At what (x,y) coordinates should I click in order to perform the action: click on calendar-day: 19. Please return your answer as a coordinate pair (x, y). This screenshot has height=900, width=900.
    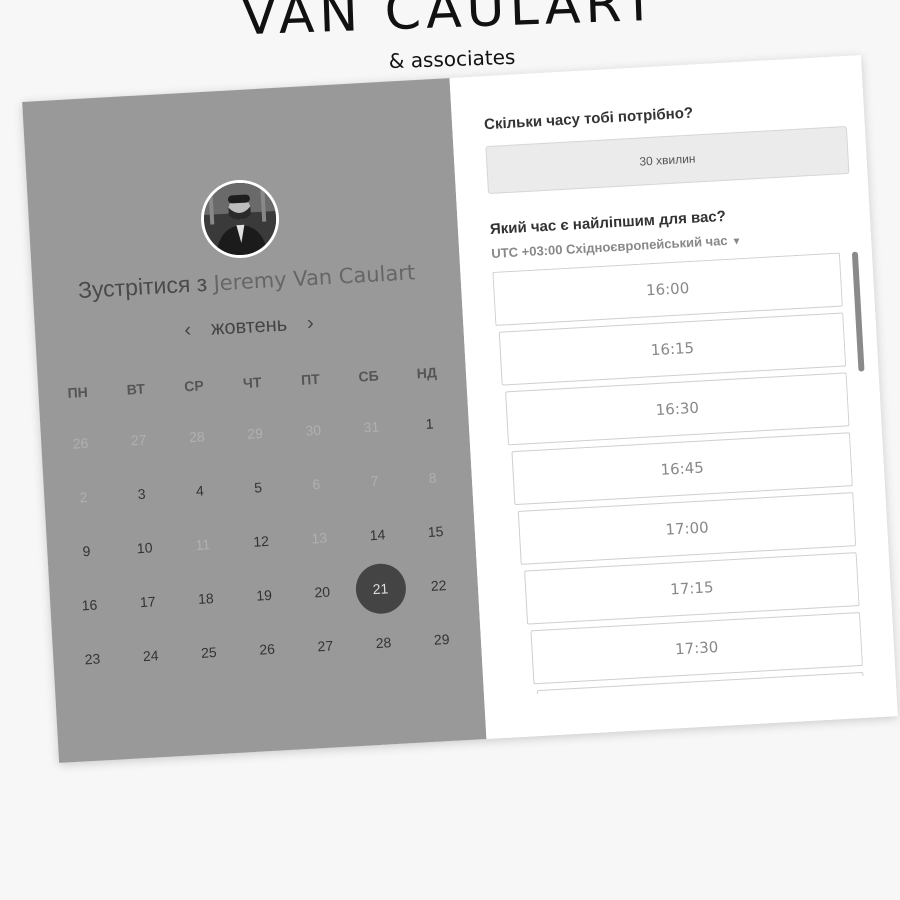
    Looking at the image, I should click on (264, 595).